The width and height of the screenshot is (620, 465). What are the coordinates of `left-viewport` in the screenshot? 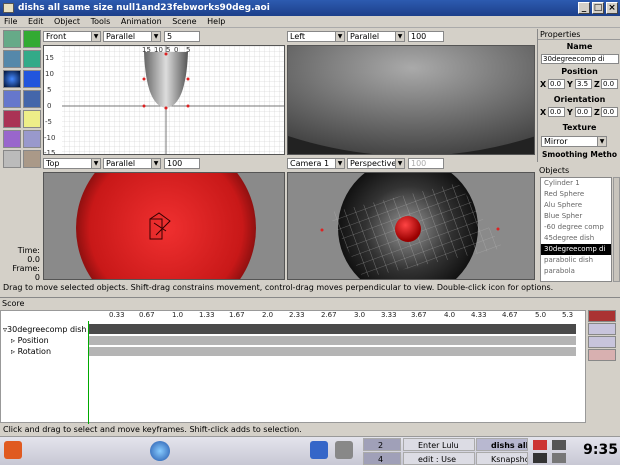 It's located at (411, 100).